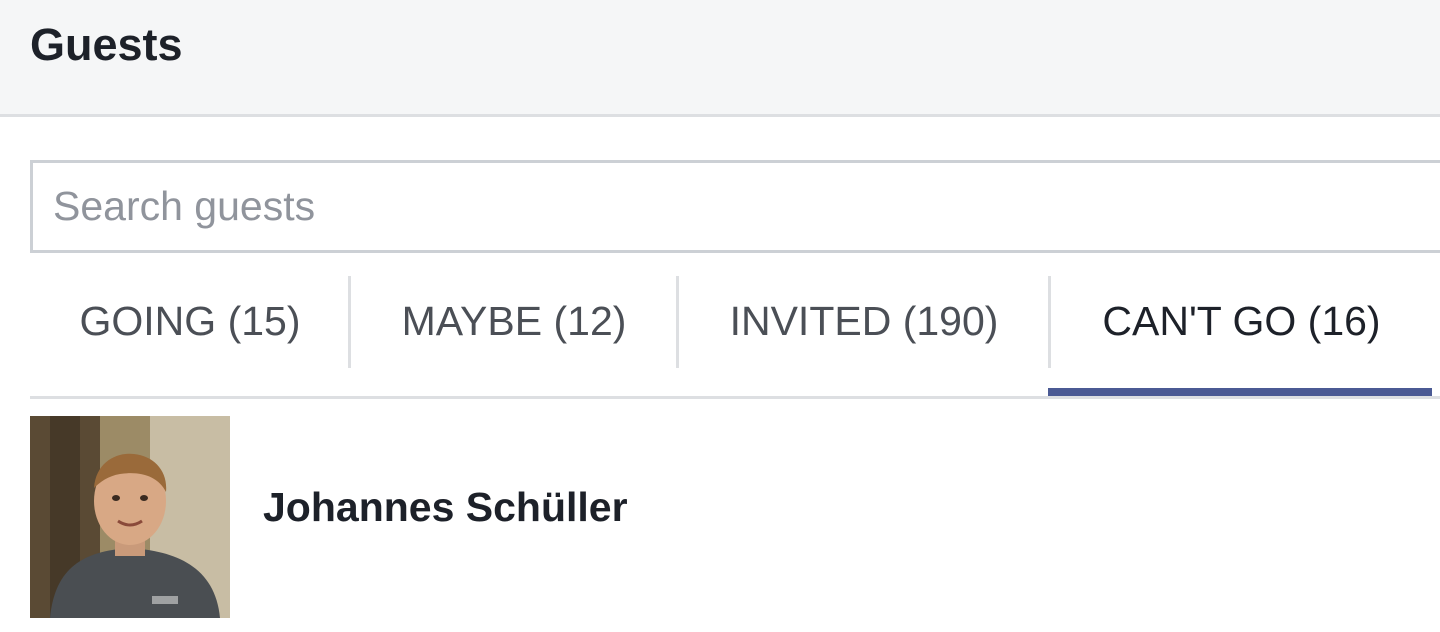 The width and height of the screenshot is (1440, 632). I want to click on avatar, so click(130, 517).